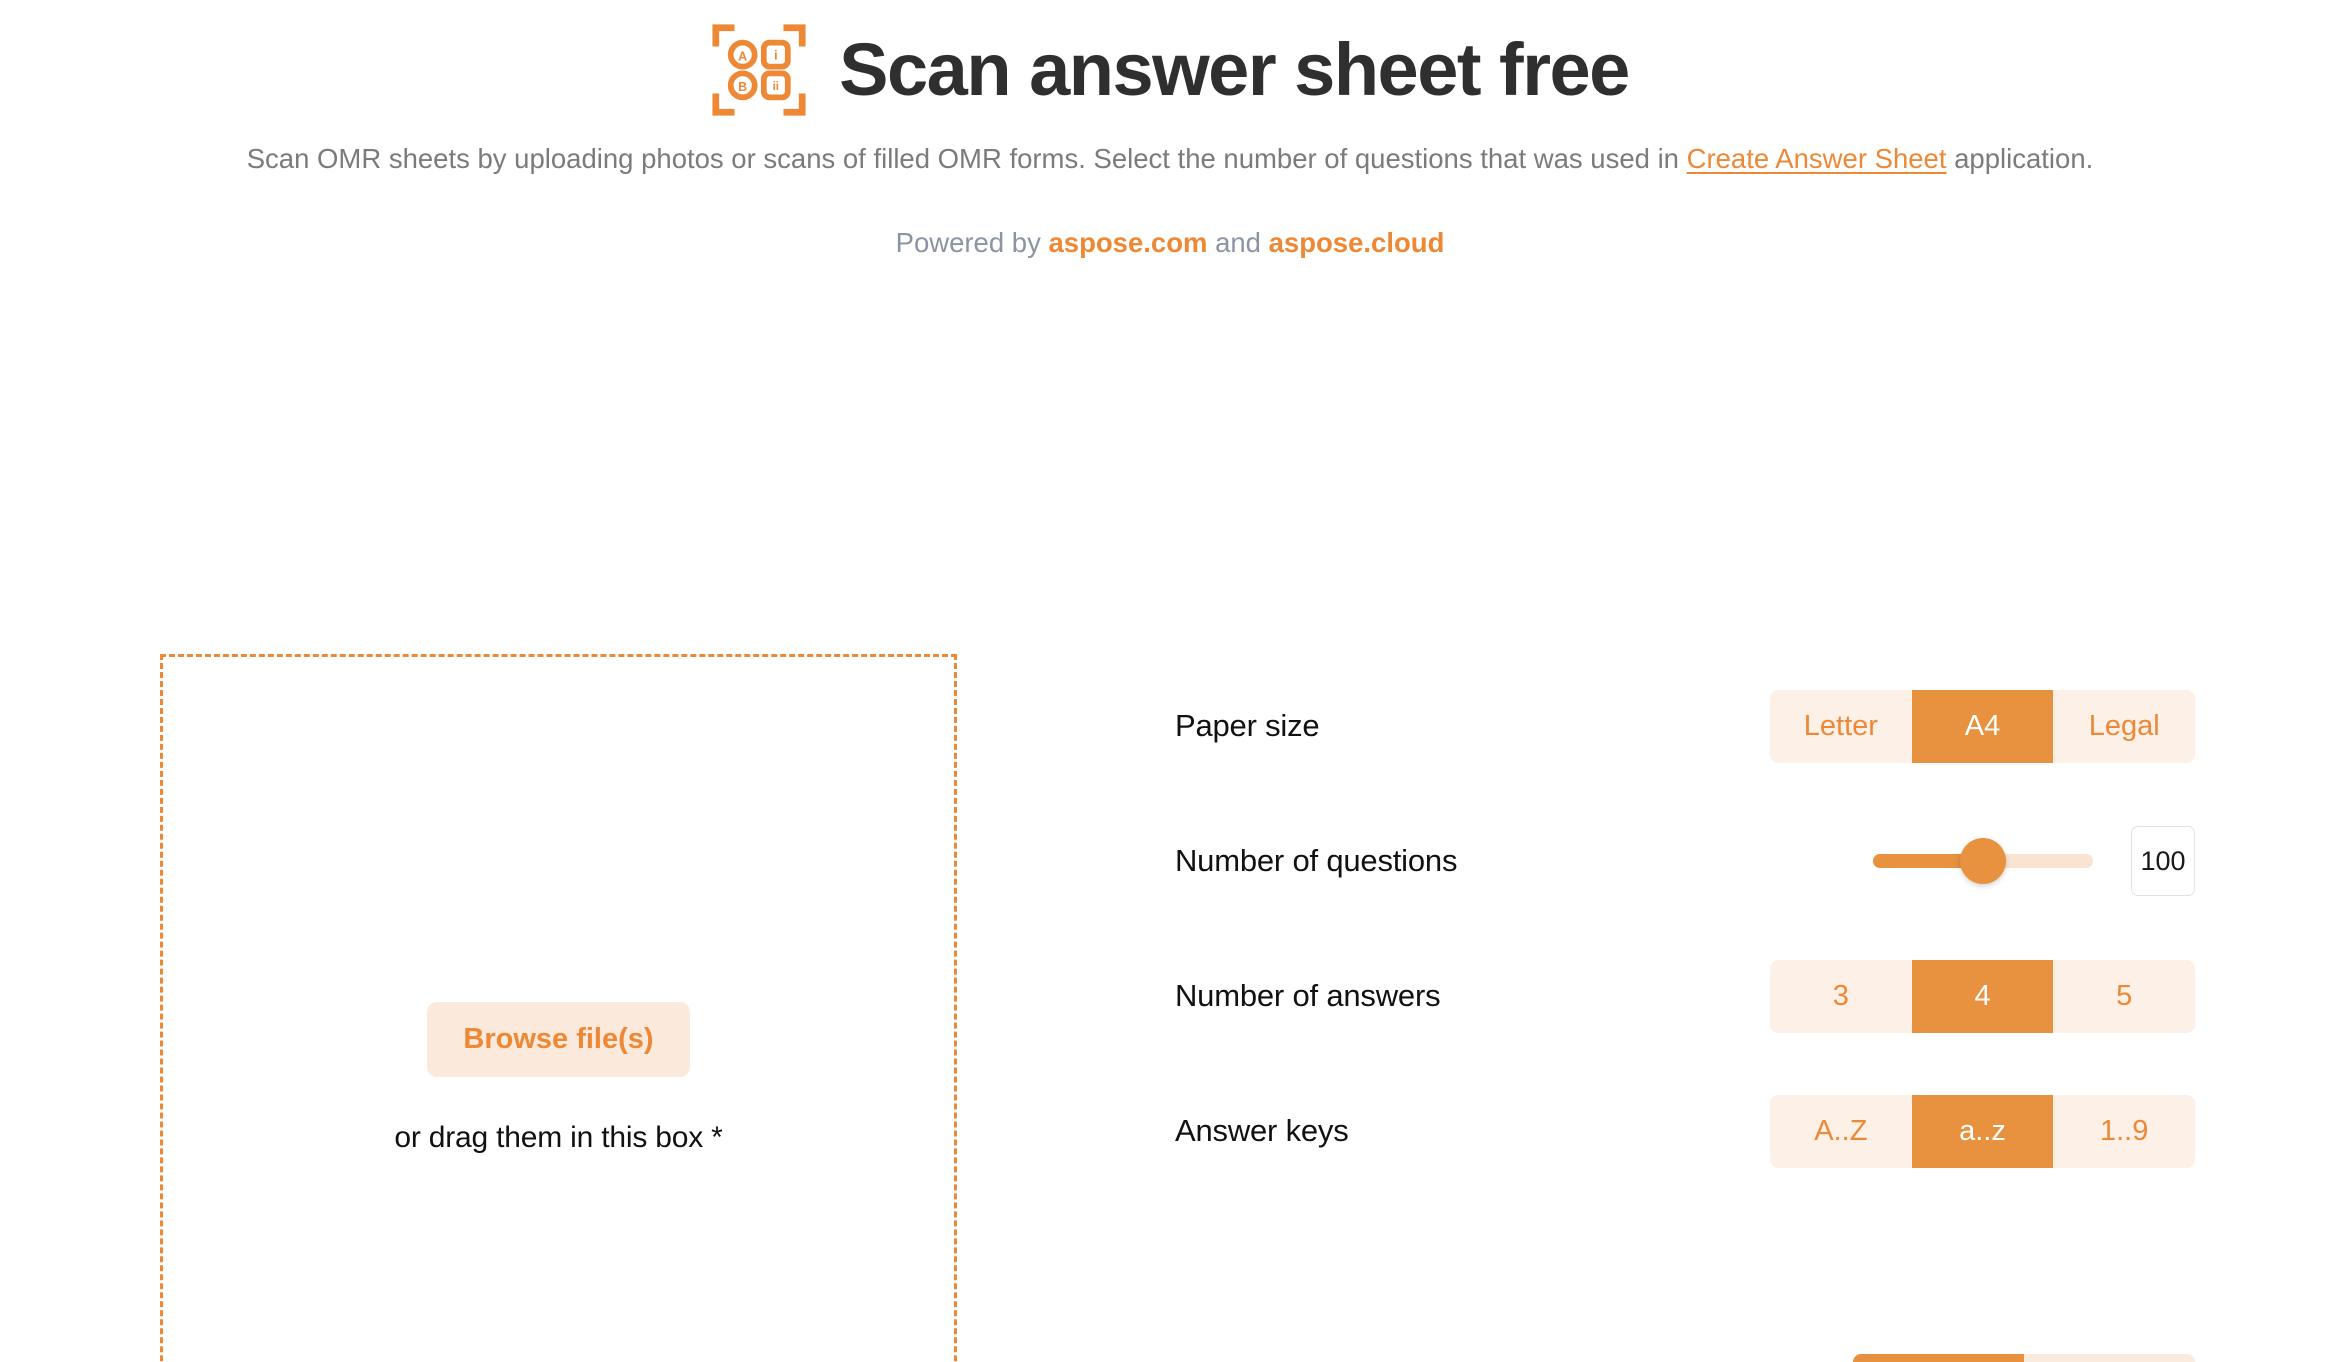 Image resolution: width=2340 pixels, height=1362 pixels. I want to click on paper-size-control: Letter A4 Legal, so click(1980, 726).